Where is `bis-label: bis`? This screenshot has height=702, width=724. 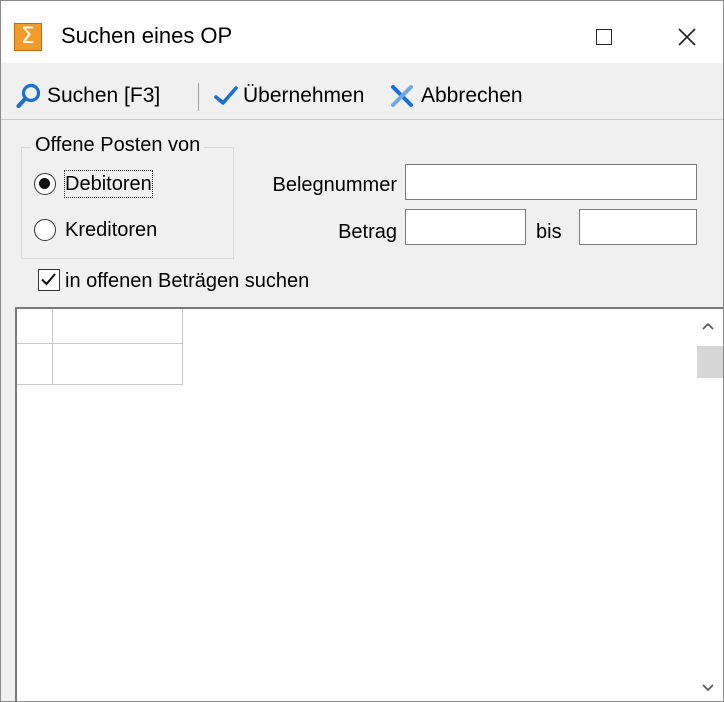
bis-label: bis is located at coordinates (549, 232).